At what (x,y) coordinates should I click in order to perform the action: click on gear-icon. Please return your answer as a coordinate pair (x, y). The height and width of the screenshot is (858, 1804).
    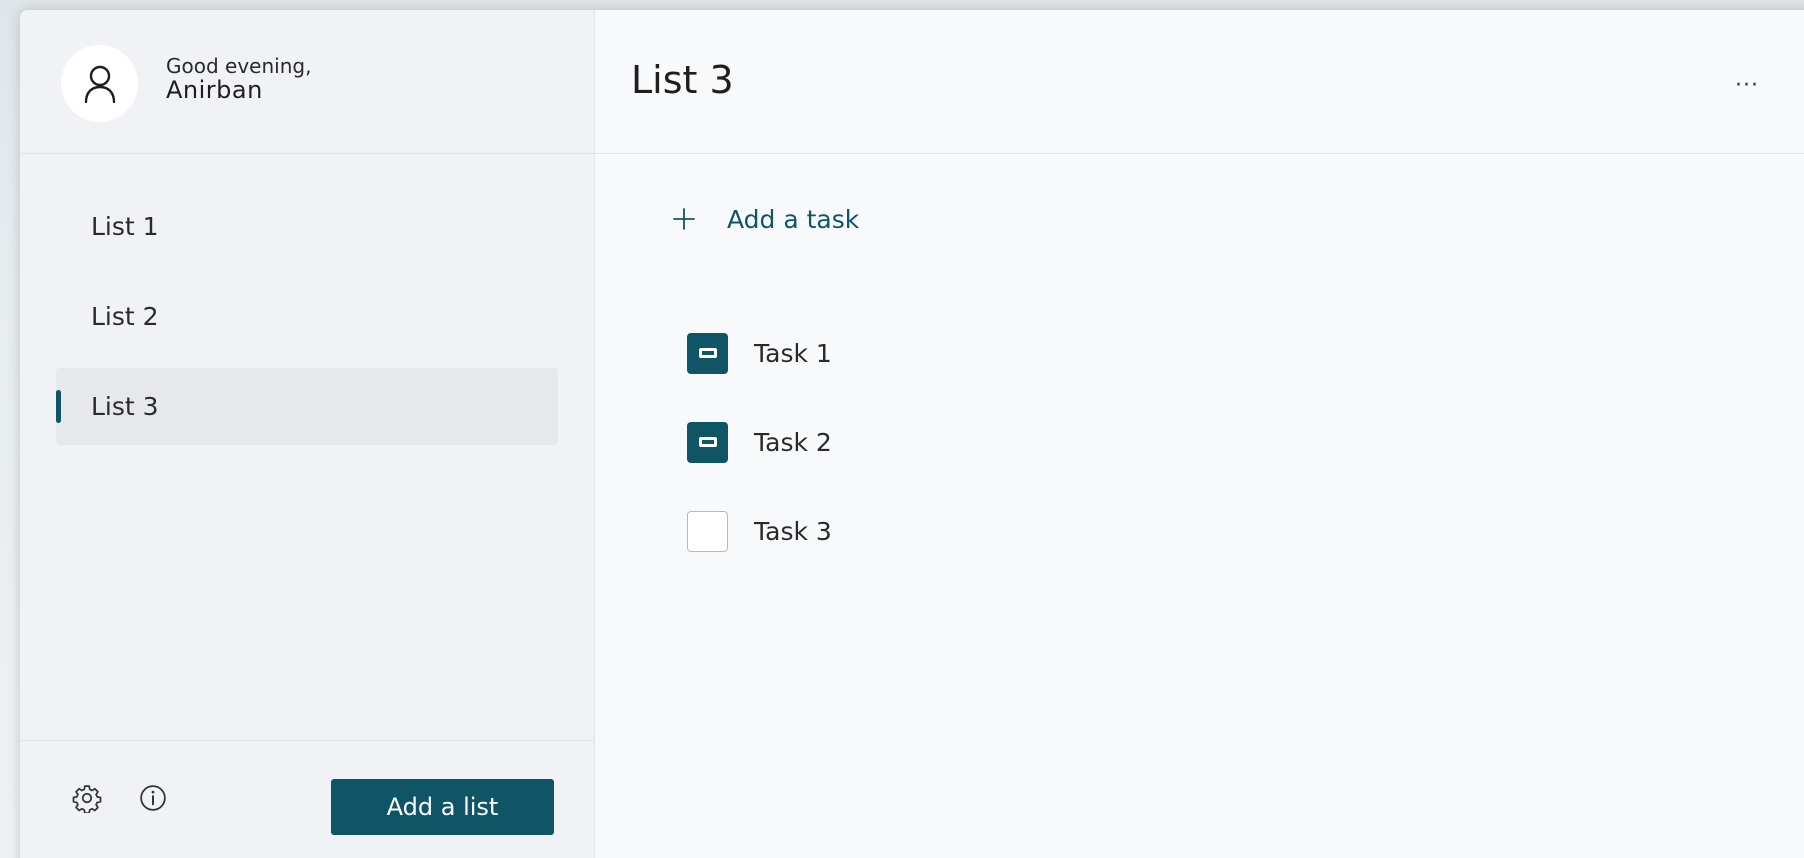
    Looking at the image, I should click on (87, 799).